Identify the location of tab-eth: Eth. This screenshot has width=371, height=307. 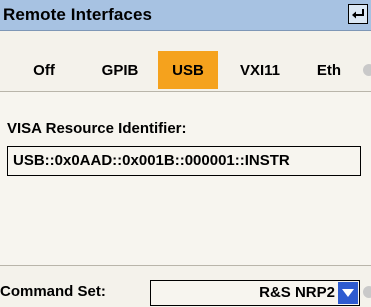
(329, 69).